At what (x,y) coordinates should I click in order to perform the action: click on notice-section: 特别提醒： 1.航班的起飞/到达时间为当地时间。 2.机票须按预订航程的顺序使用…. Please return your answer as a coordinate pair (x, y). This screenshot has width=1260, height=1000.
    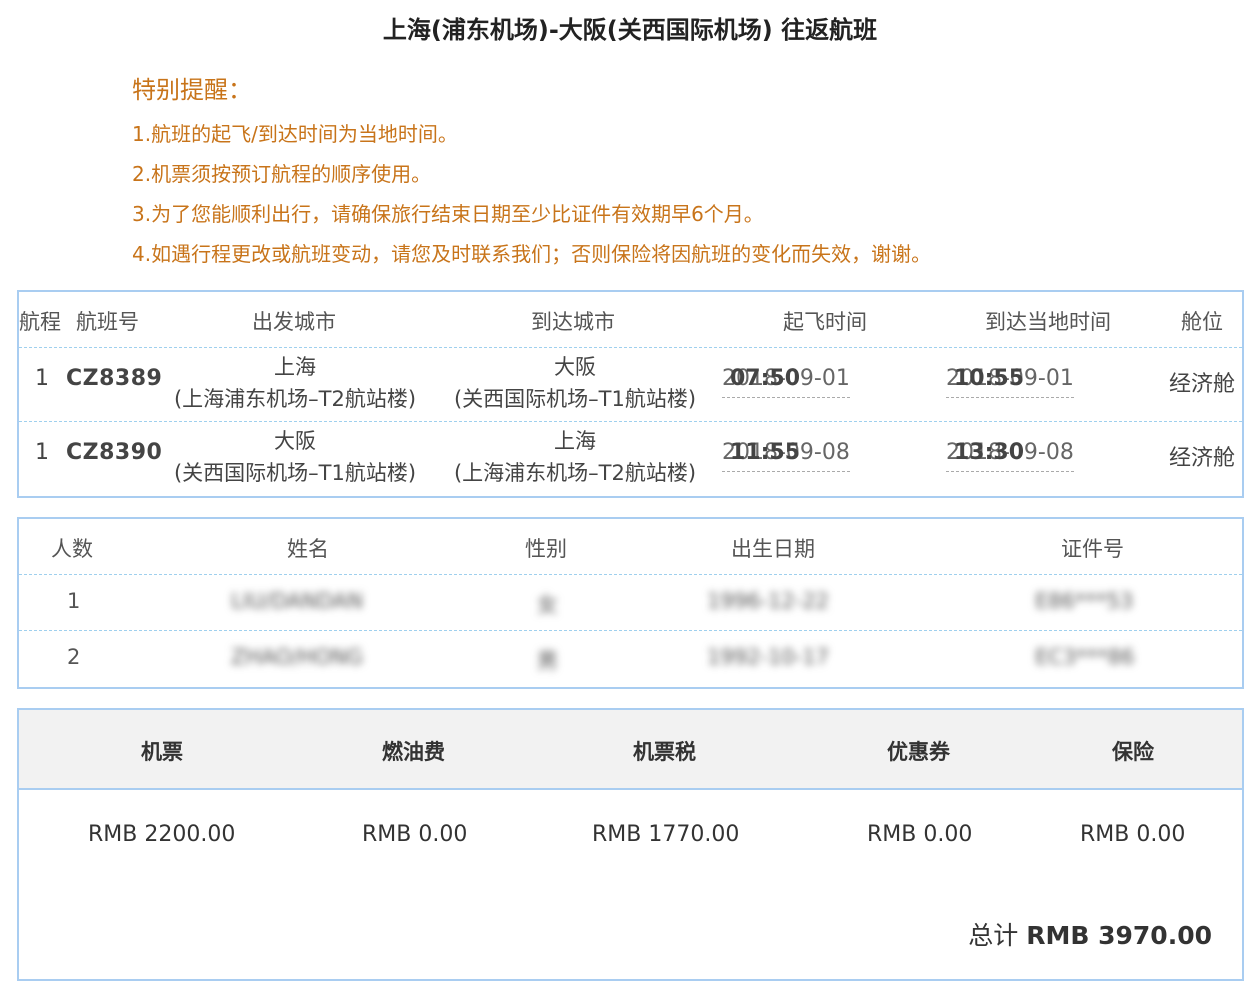
    Looking at the image, I should click on (531, 175).